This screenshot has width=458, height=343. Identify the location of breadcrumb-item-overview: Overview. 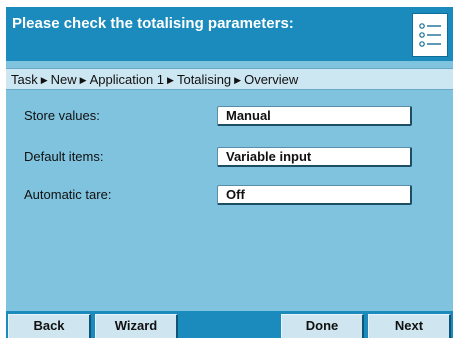
(271, 79).